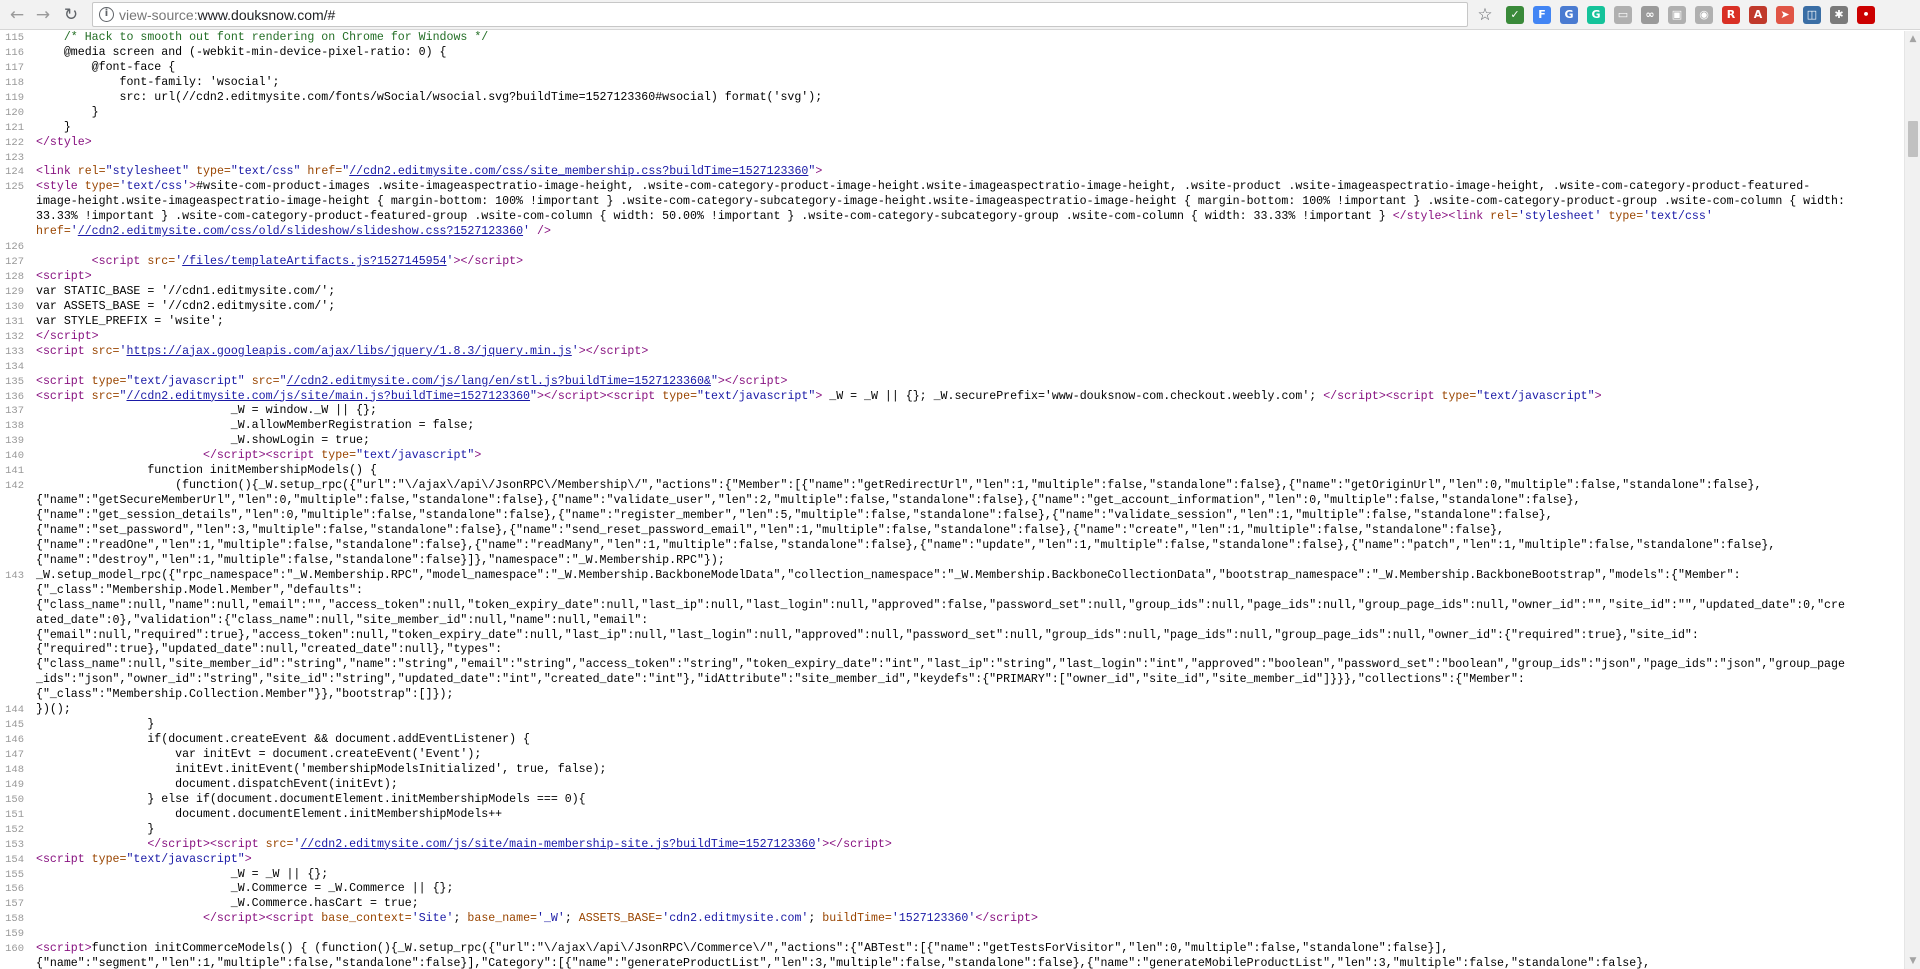 This screenshot has height=969, width=1920. What do you see at coordinates (952, 277) in the screenshot?
I see `source-line: 128 <script>` at bounding box center [952, 277].